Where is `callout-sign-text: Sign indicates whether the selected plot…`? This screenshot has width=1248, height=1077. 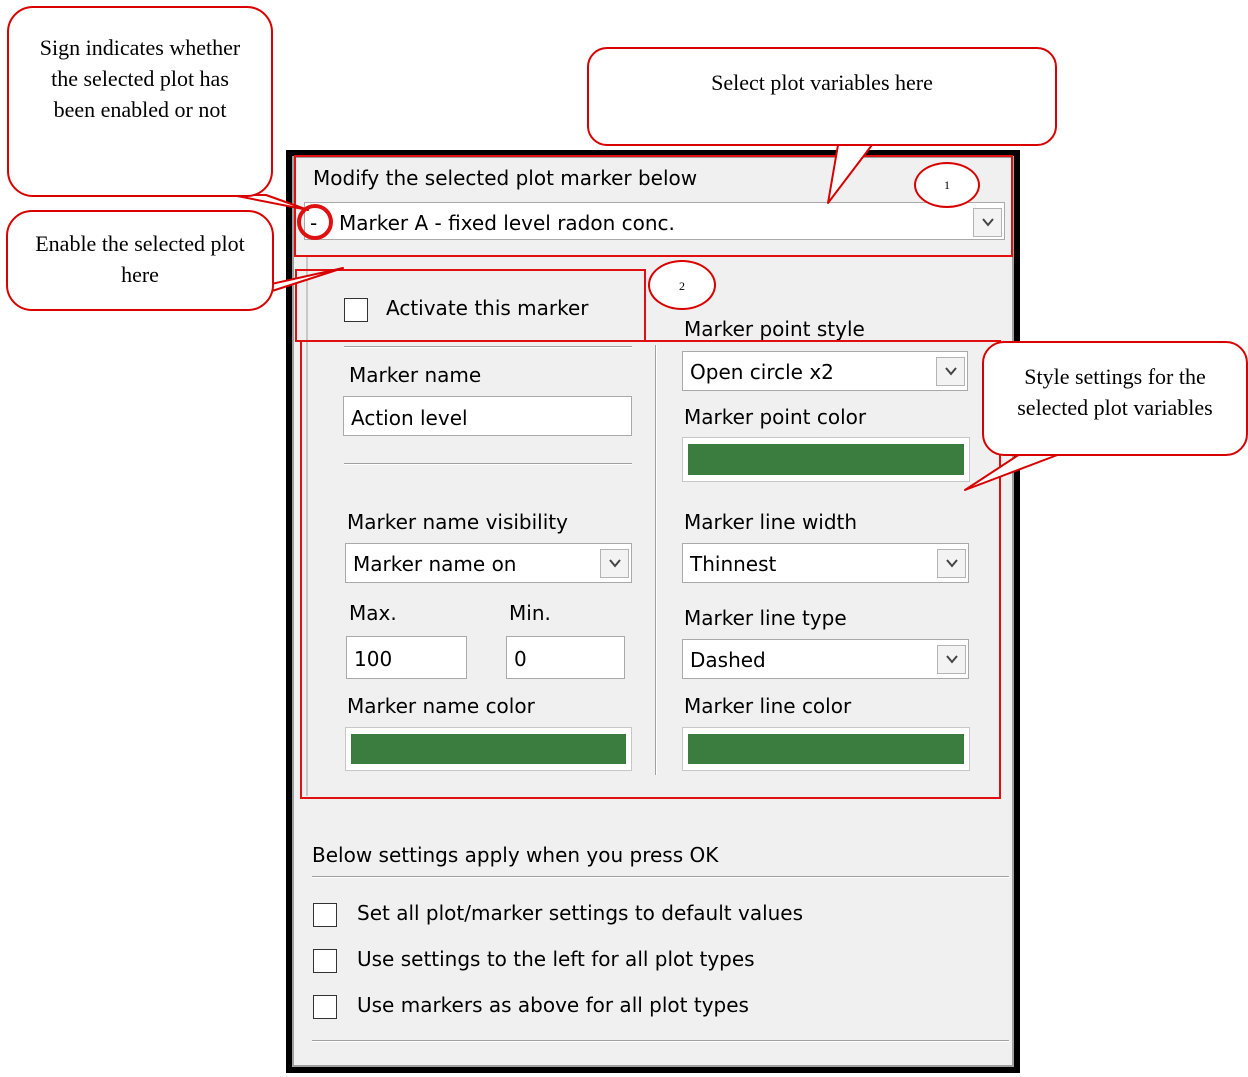 callout-sign-text: Sign indicates whether the selected plot… is located at coordinates (140, 78).